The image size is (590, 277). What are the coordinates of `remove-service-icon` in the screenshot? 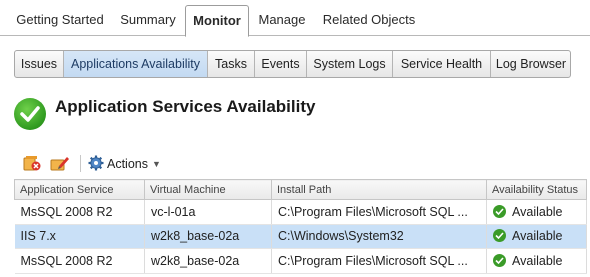 It's located at (32, 163).